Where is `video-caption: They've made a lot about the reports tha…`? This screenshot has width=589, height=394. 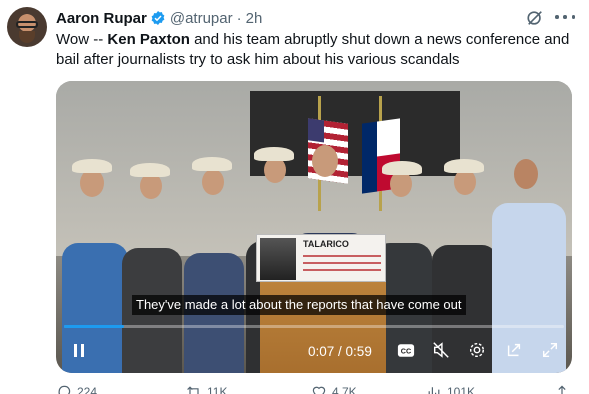
video-caption: They've made a lot about the reports tha… is located at coordinates (299, 305).